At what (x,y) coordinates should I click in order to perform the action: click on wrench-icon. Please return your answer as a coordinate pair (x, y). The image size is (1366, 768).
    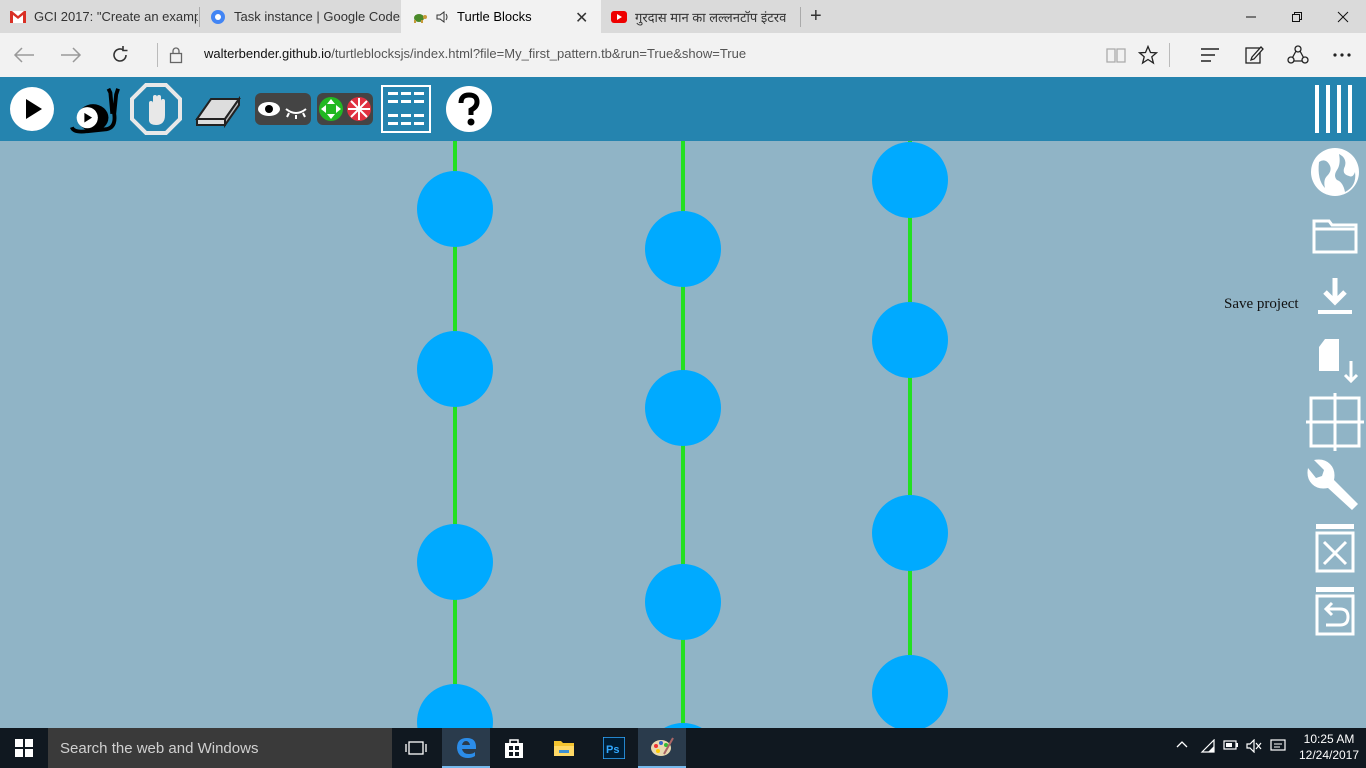
    Looking at the image, I should click on (1335, 483).